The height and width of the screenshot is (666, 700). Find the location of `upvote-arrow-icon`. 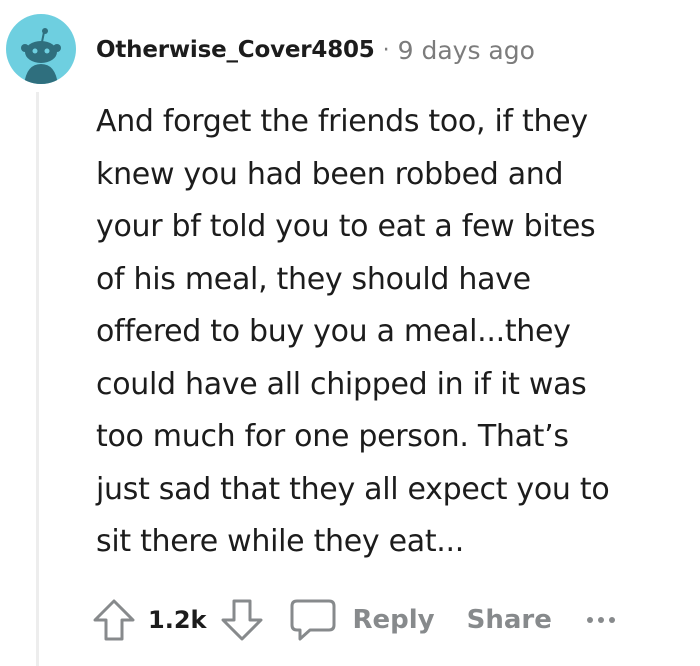

upvote-arrow-icon is located at coordinates (114, 620).